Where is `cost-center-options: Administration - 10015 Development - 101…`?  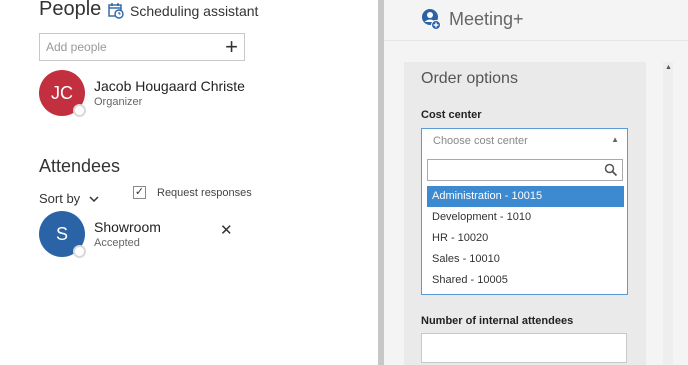
cost-center-options: Administration - 10015 Development - 101… is located at coordinates (525, 238).